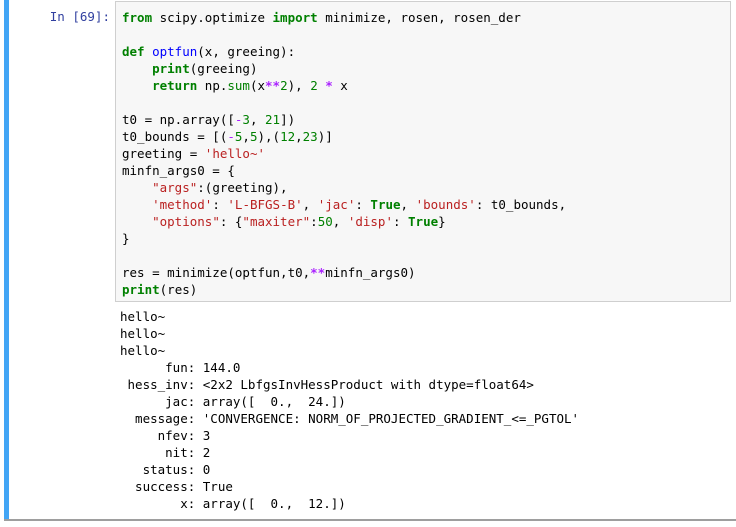 This screenshot has width=736, height=527. Describe the element at coordinates (370, 520) in the screenshot. I see `cell-bottom-divider` at that location.